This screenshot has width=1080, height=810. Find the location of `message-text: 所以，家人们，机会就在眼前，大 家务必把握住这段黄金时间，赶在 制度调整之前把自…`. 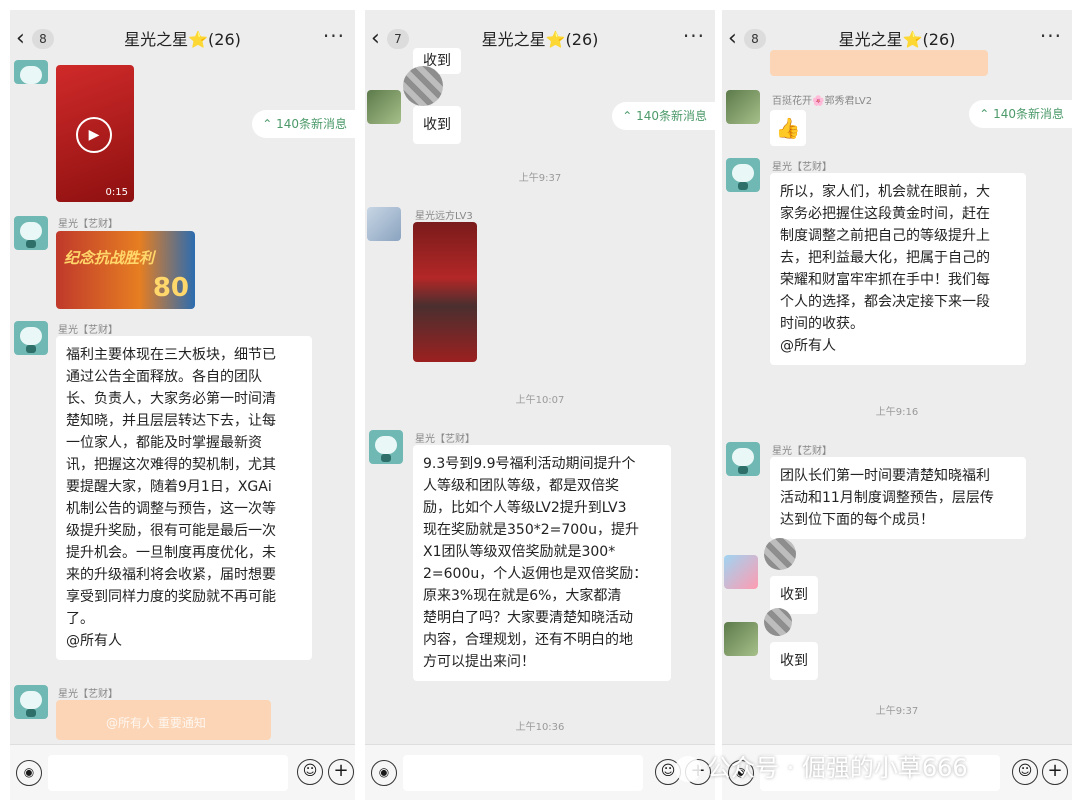

message-text: 所以，家人们，机会就在眼前，大 家务必把握住这段黄金时间，赶在 制度调整之前把自… is located at coordinates (885, 269).